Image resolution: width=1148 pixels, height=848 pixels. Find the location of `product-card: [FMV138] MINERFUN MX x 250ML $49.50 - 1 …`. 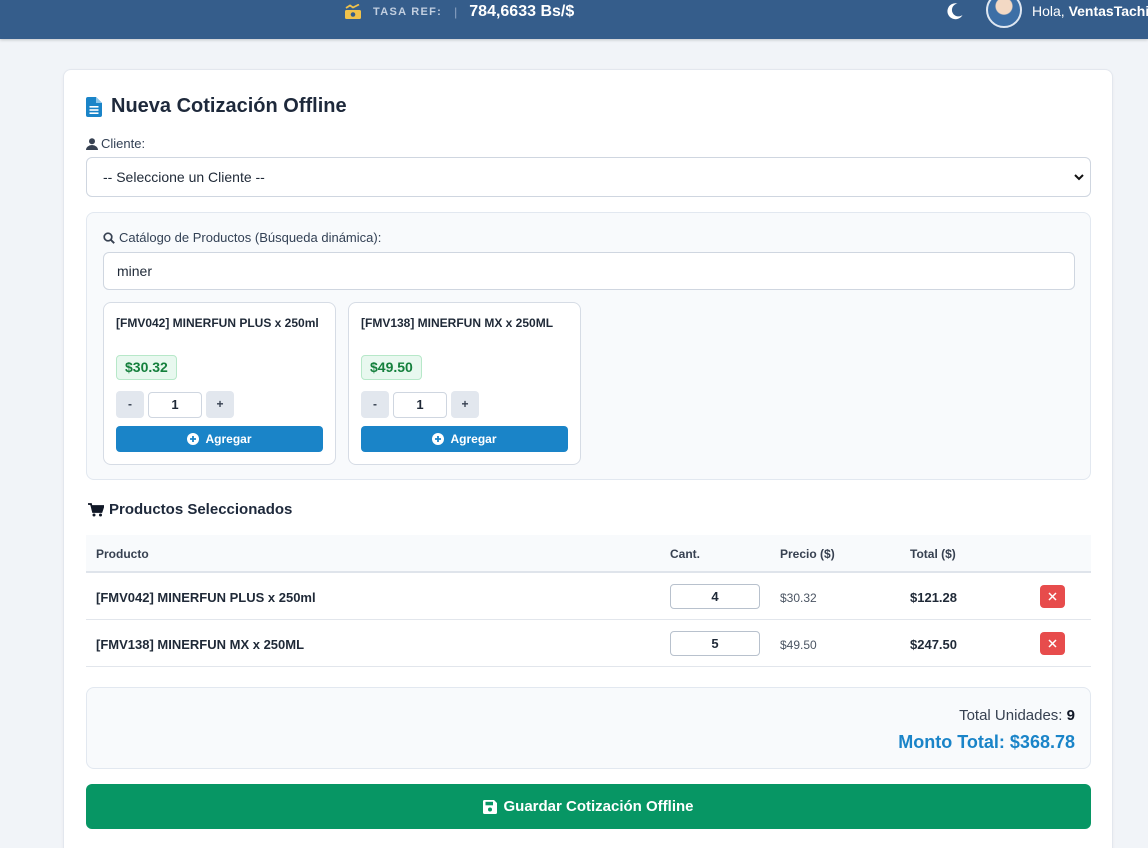

product-card: [FMV138] MINERFUN MX x 250ML $49.50 - 1 … is located at coordinates (464, 383).